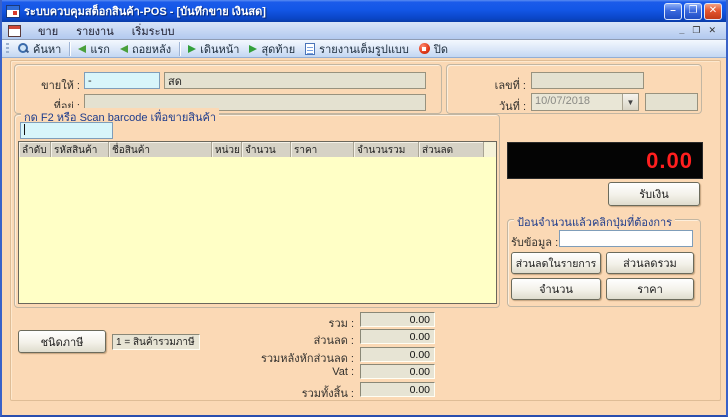 Image resolution: width=728 pixels, height=417 pixels. What do you see at coordinates (671, 102) in the screenshot?
I see `invoice-extra-field` at bounding box center [671, 102].